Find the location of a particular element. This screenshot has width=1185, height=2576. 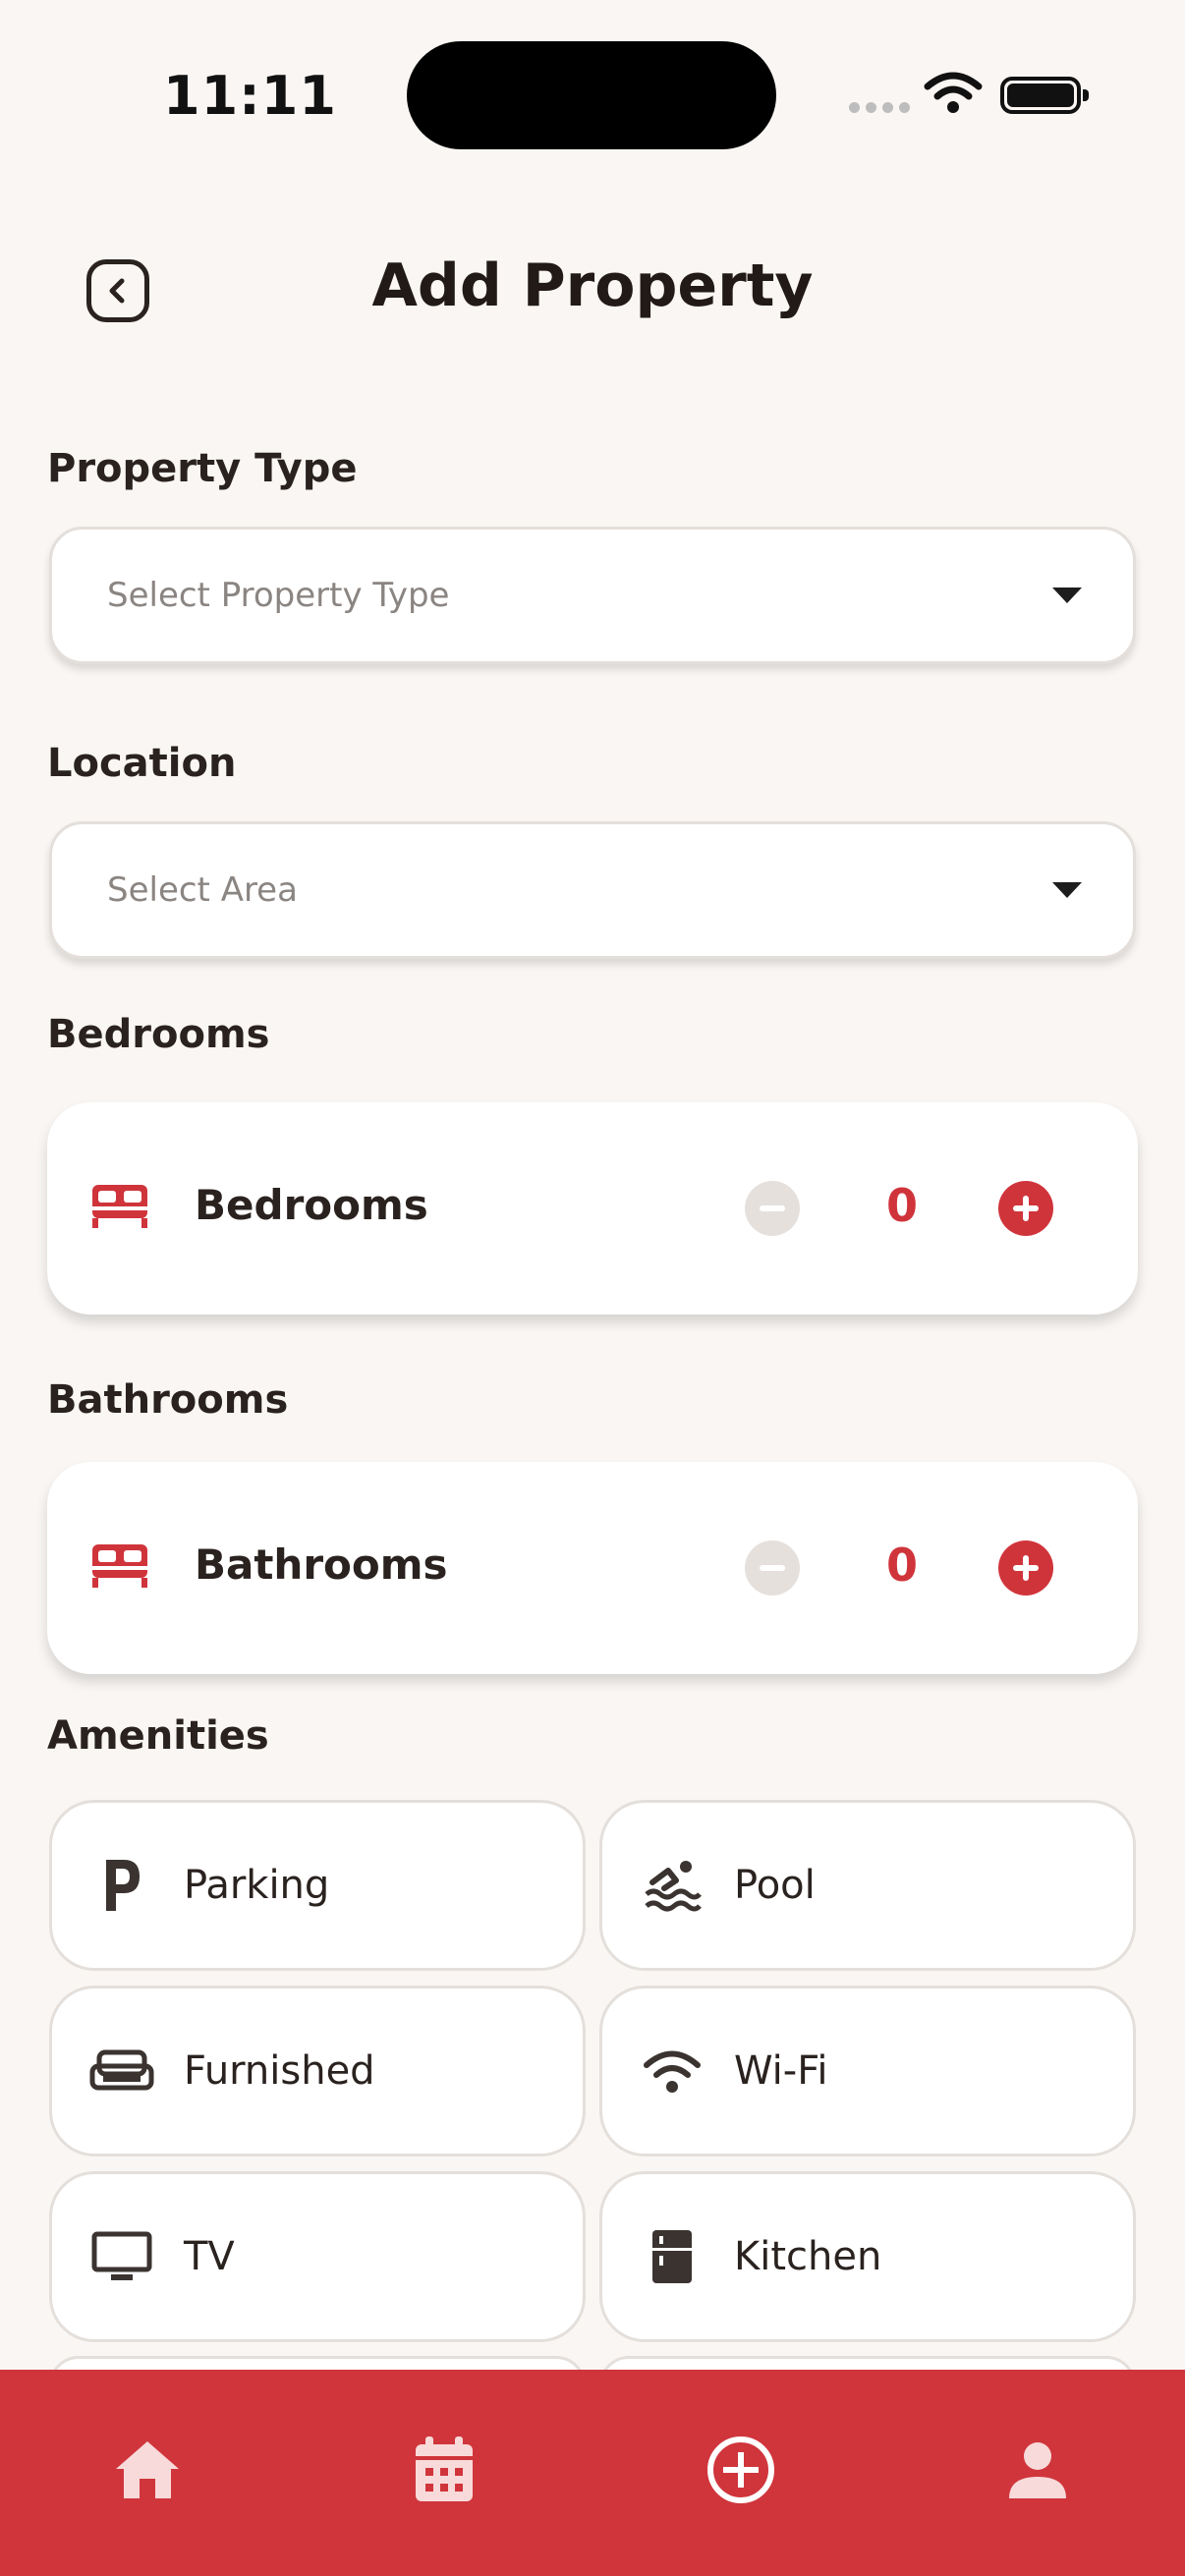

profile-icon is located at coordinates (1038, 2470).